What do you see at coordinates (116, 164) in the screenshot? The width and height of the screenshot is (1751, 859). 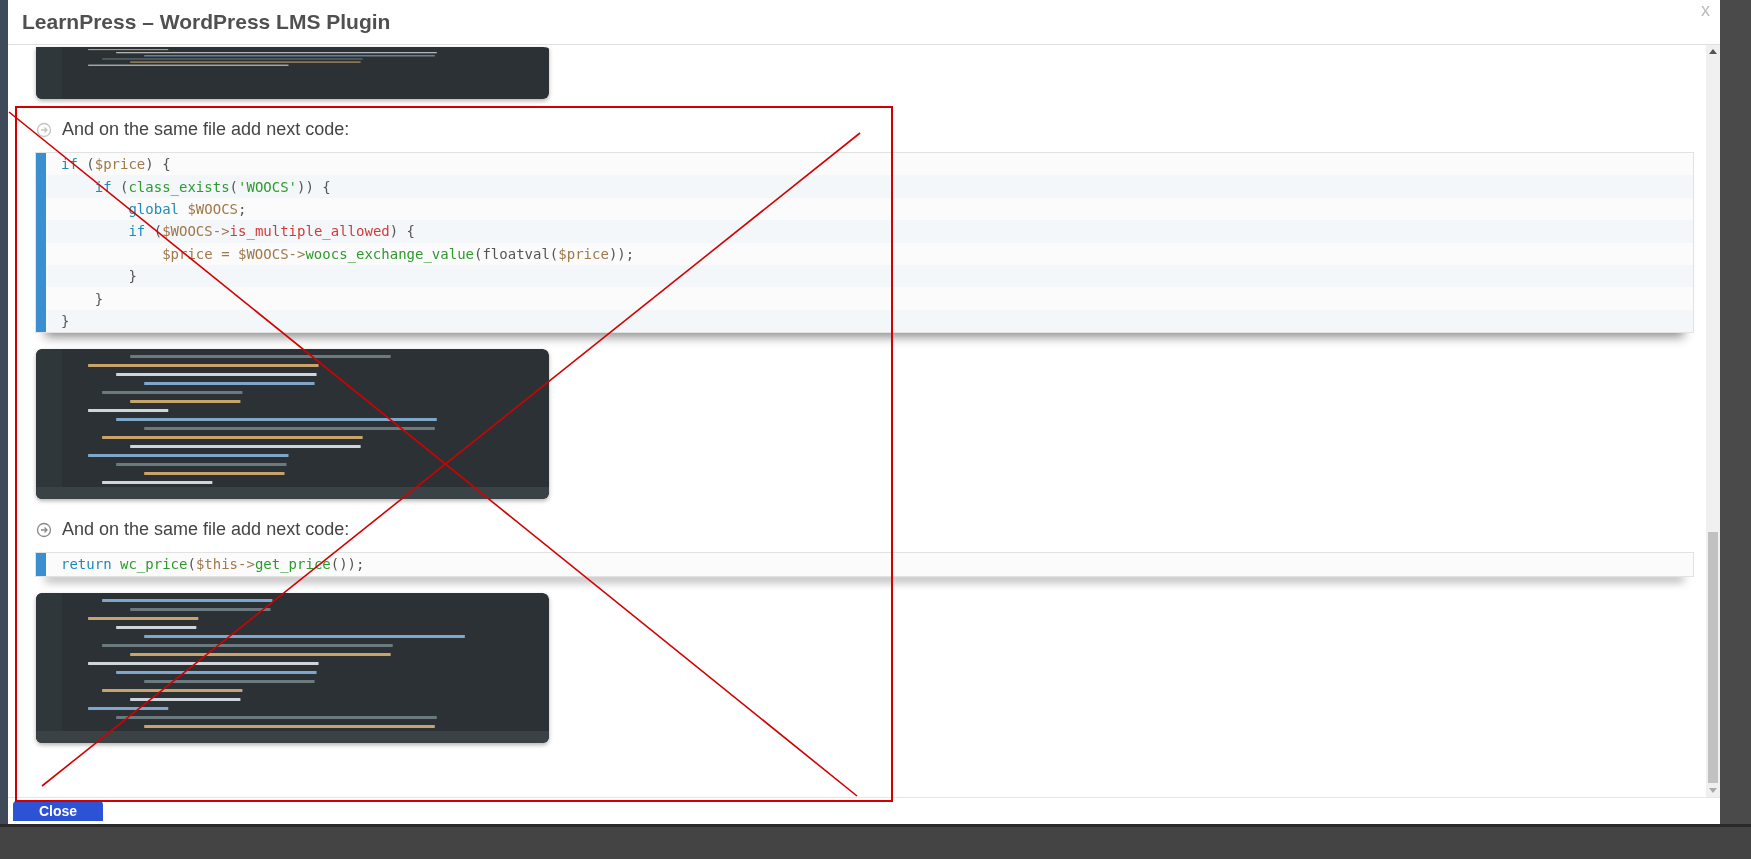 I see `code-line: if ($price) {` at bounding box center [116, 164].